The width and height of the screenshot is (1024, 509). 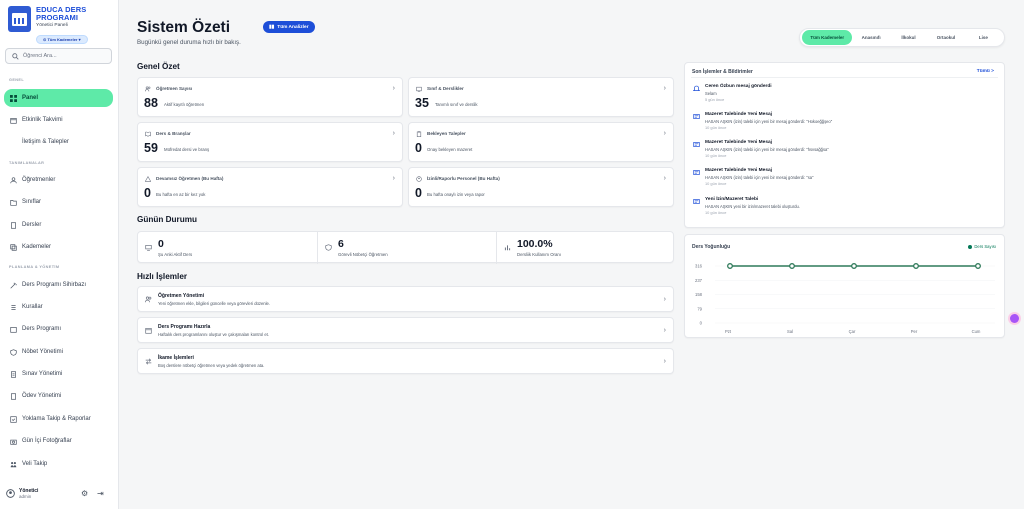 I want to click on sidebar-item-fotograflar: Gün İçi Fotoğraflar, so click(x=58, y=441).